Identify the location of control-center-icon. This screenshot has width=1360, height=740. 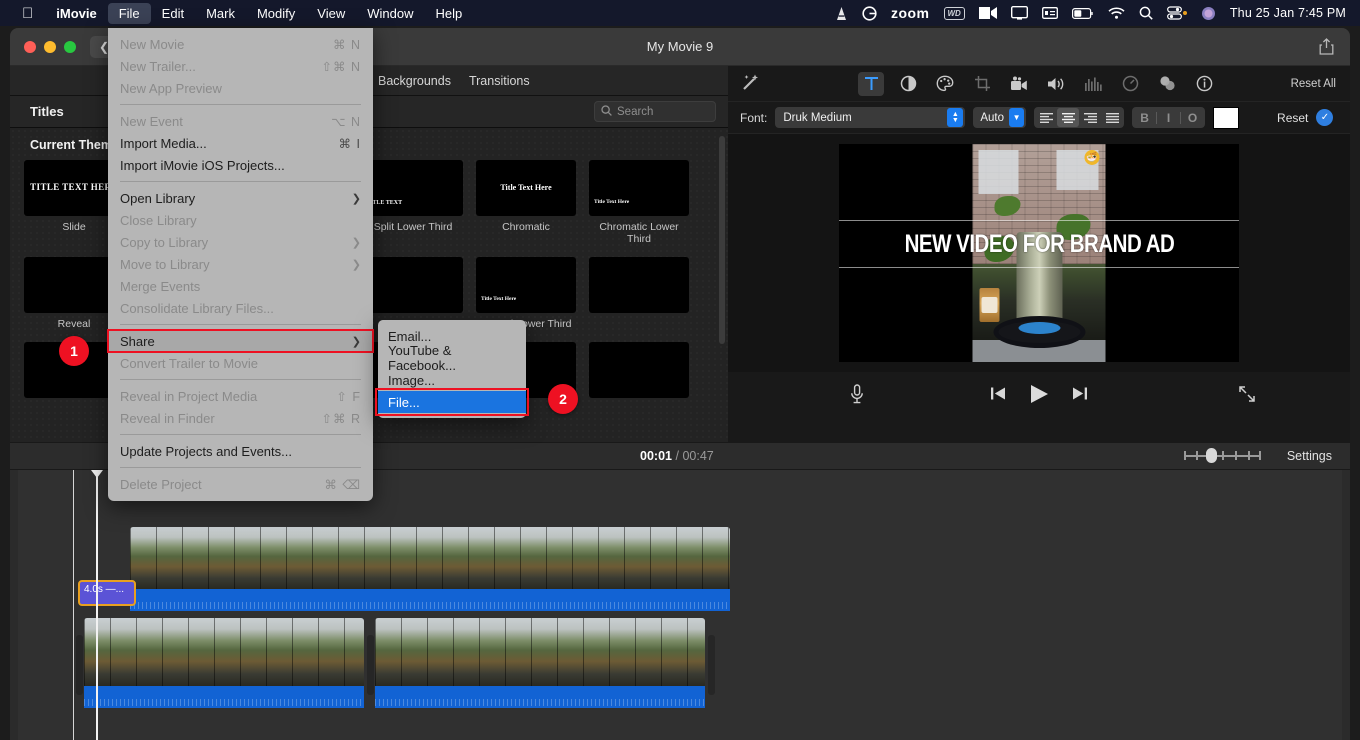
(1176, 13).